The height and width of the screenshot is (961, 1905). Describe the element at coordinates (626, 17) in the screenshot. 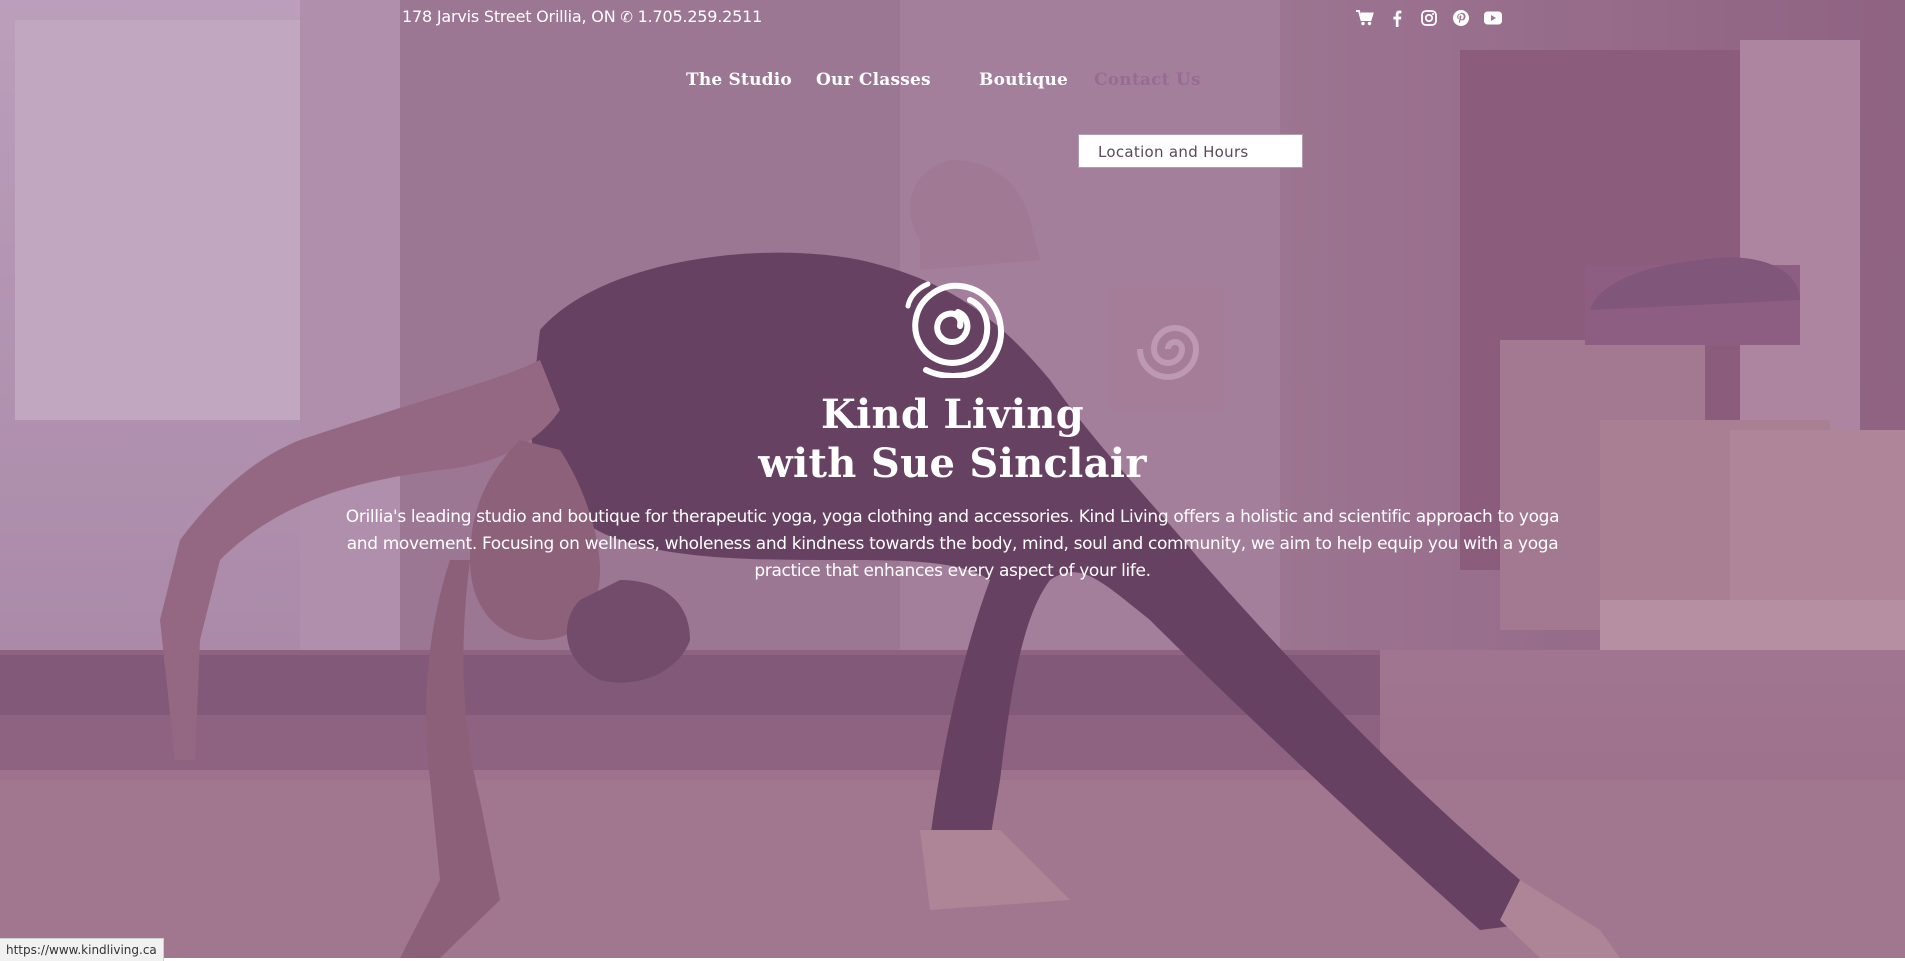

I see `phone-icon: ✆` at that location.